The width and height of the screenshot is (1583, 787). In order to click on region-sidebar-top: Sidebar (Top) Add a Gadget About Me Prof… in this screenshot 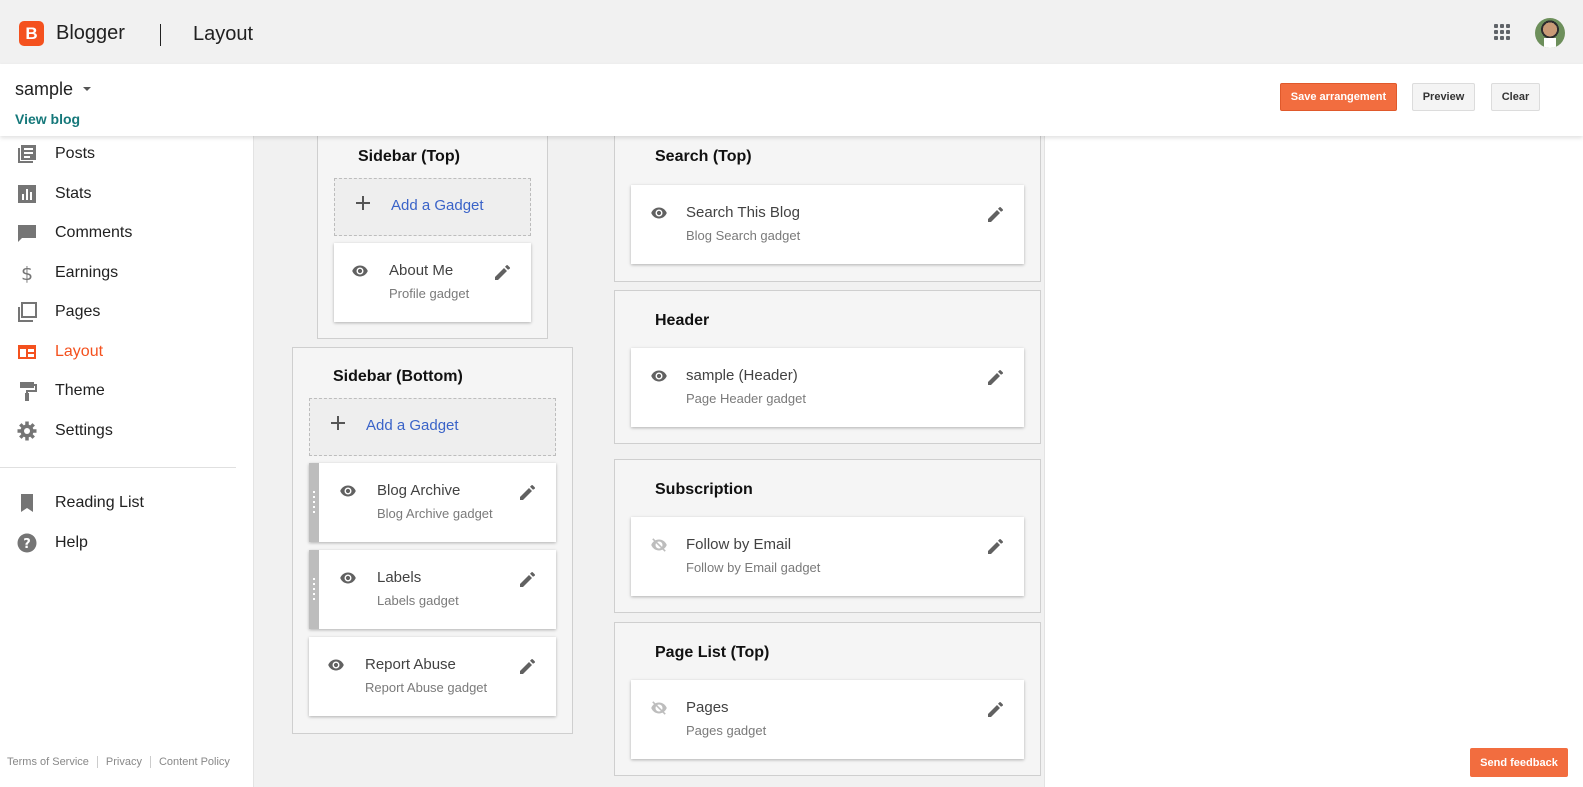, I will do `click(432, 235)`.